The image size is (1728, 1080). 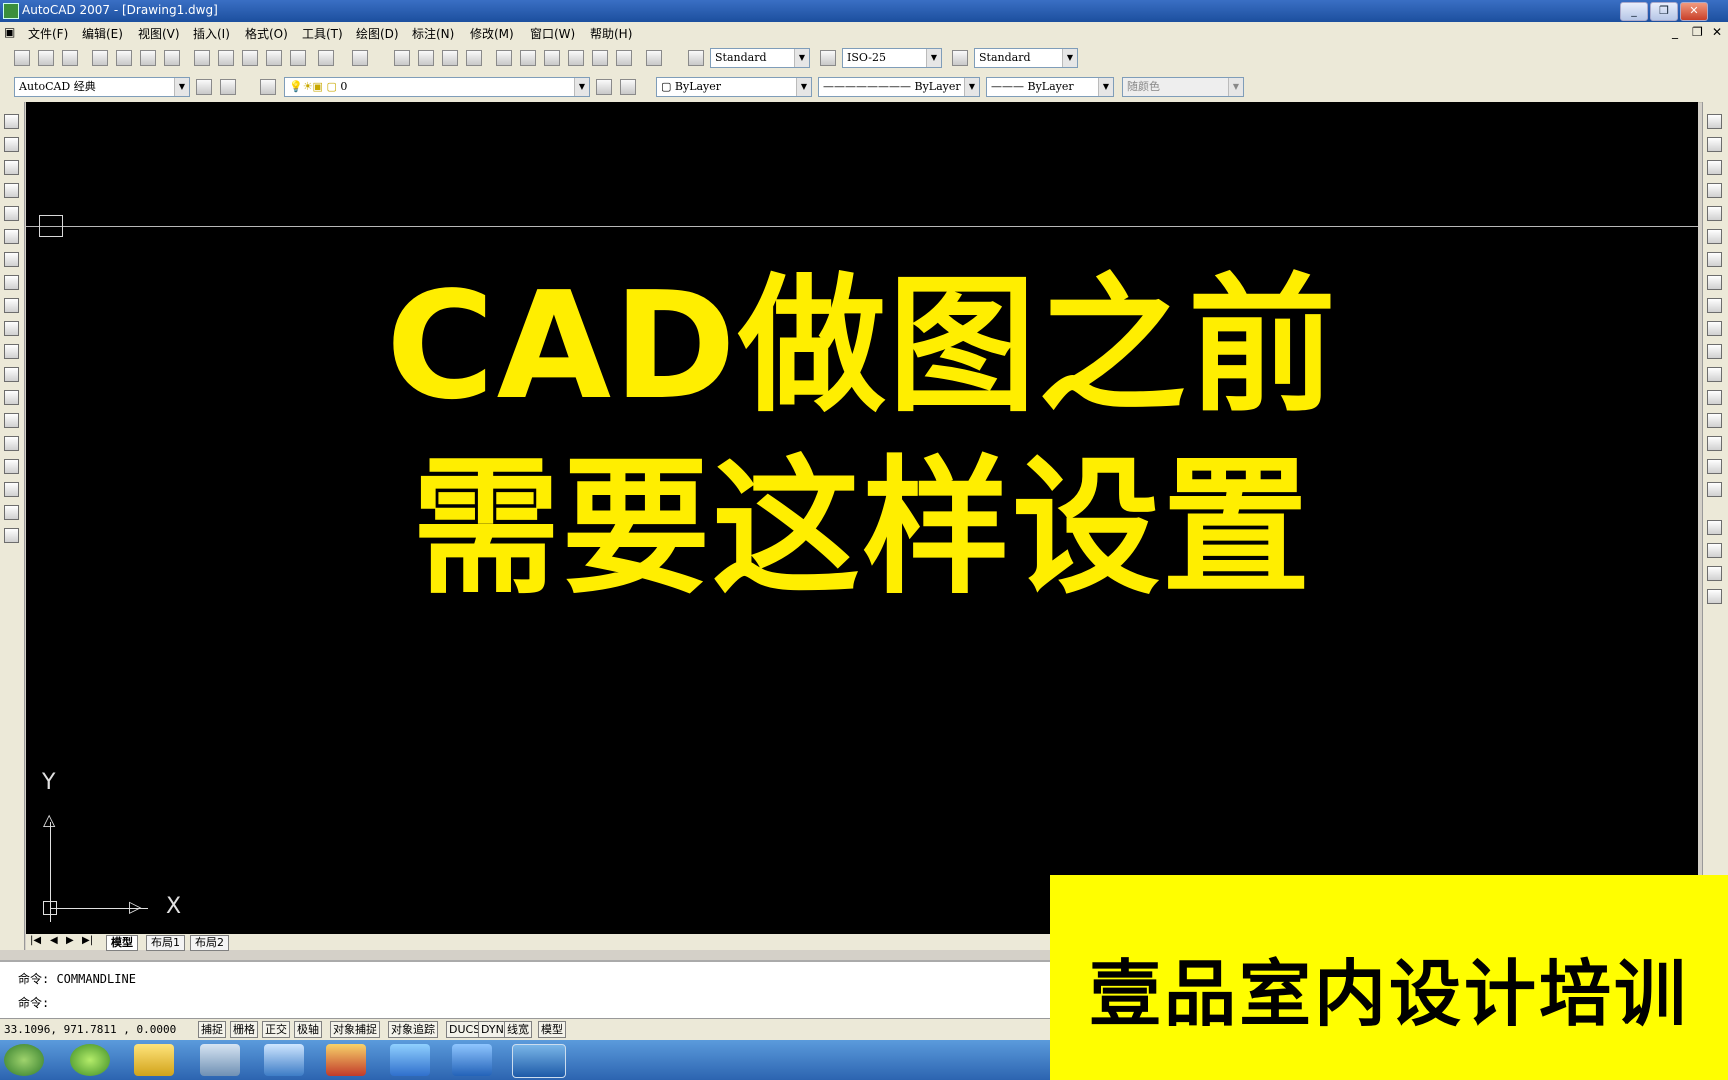 I want to click on join-icon, so click(x=1714, y=420).